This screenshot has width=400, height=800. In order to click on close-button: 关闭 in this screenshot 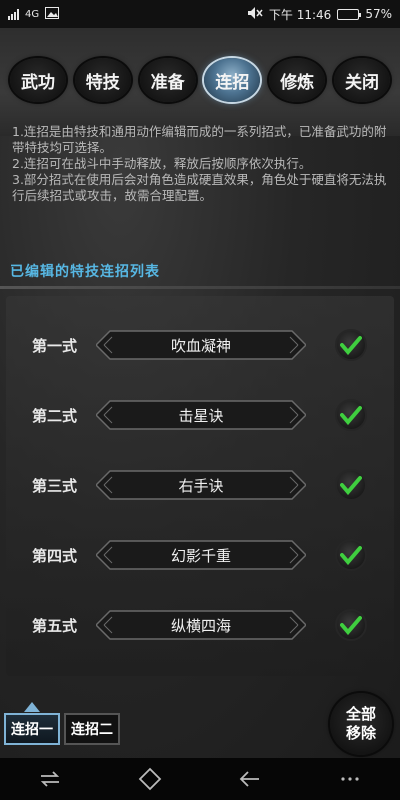, I will do `click(361, 80)`.